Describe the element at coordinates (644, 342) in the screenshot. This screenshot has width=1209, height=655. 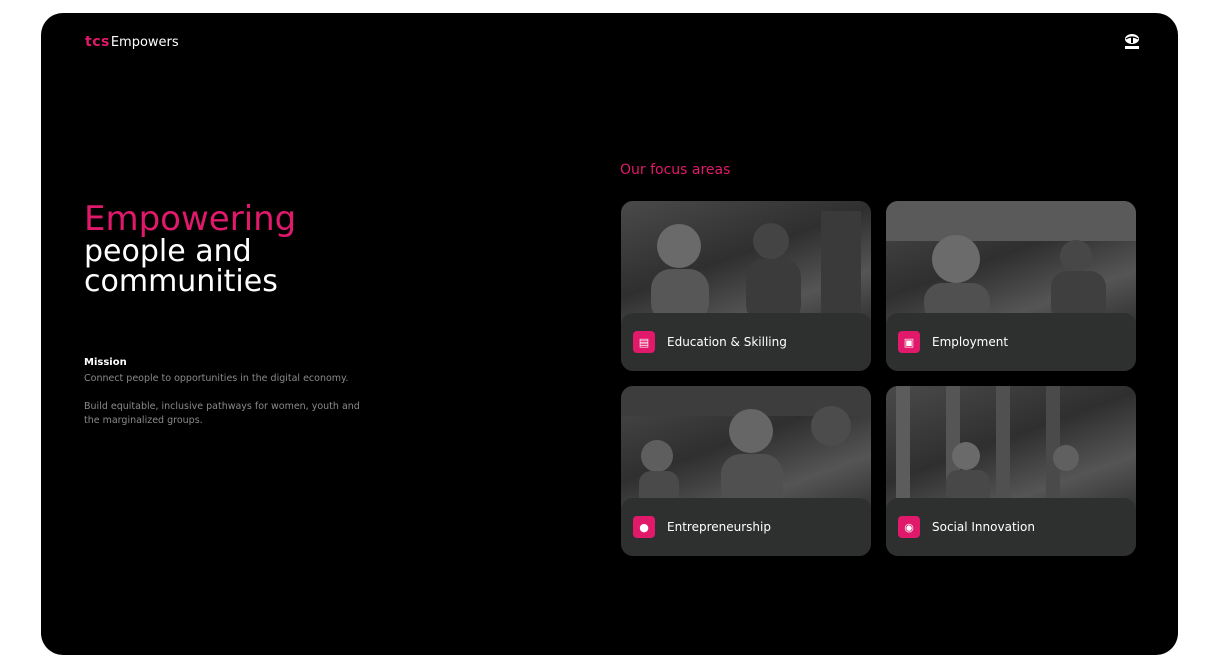
I see `book-icon: ▤` at that location.